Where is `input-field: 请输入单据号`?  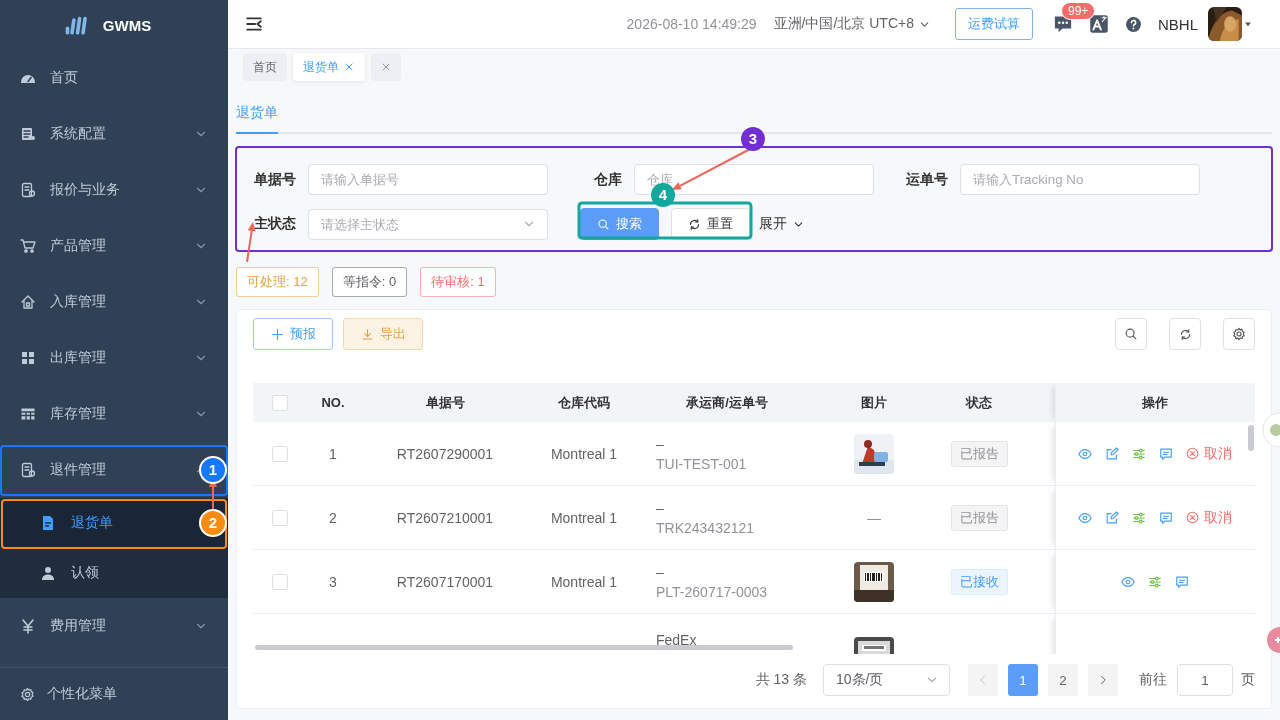
input-field: 请输入单据号 is located at coordinates (428, 179).